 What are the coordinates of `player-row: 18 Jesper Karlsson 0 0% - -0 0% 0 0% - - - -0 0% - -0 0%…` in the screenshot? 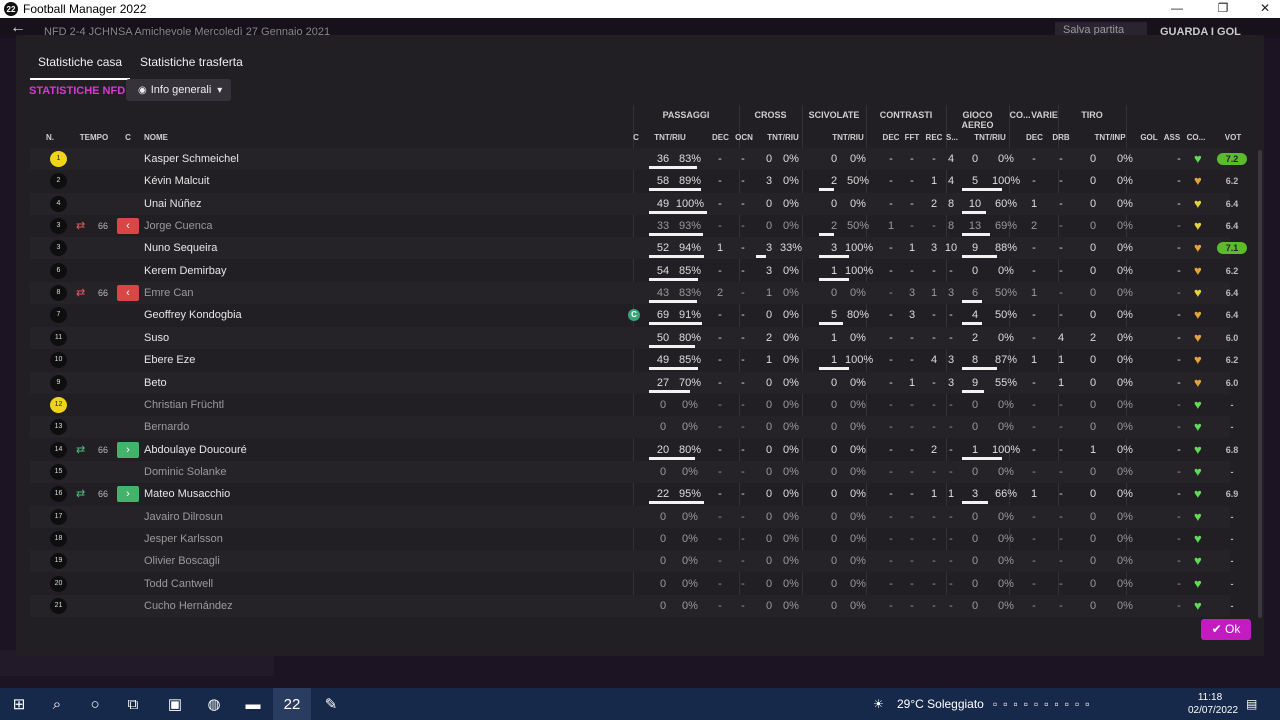 It's located at (632, 539).